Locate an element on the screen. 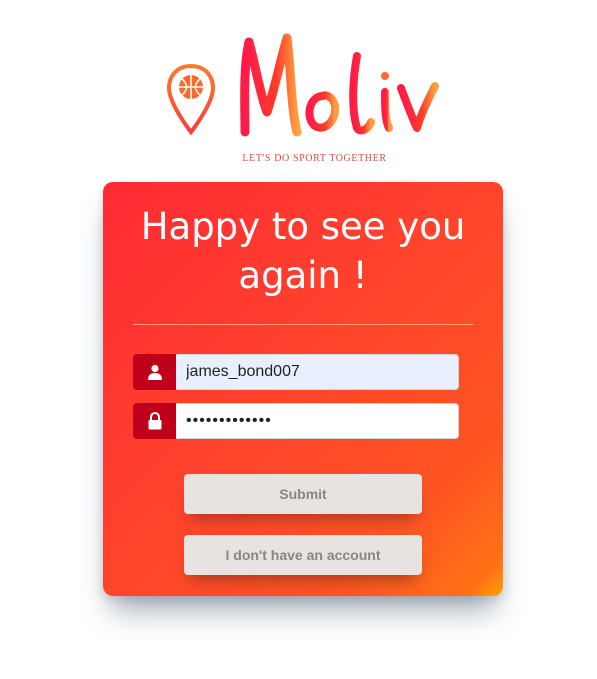  no-account-button: I don't have an account is located at coordinates (303, 555).